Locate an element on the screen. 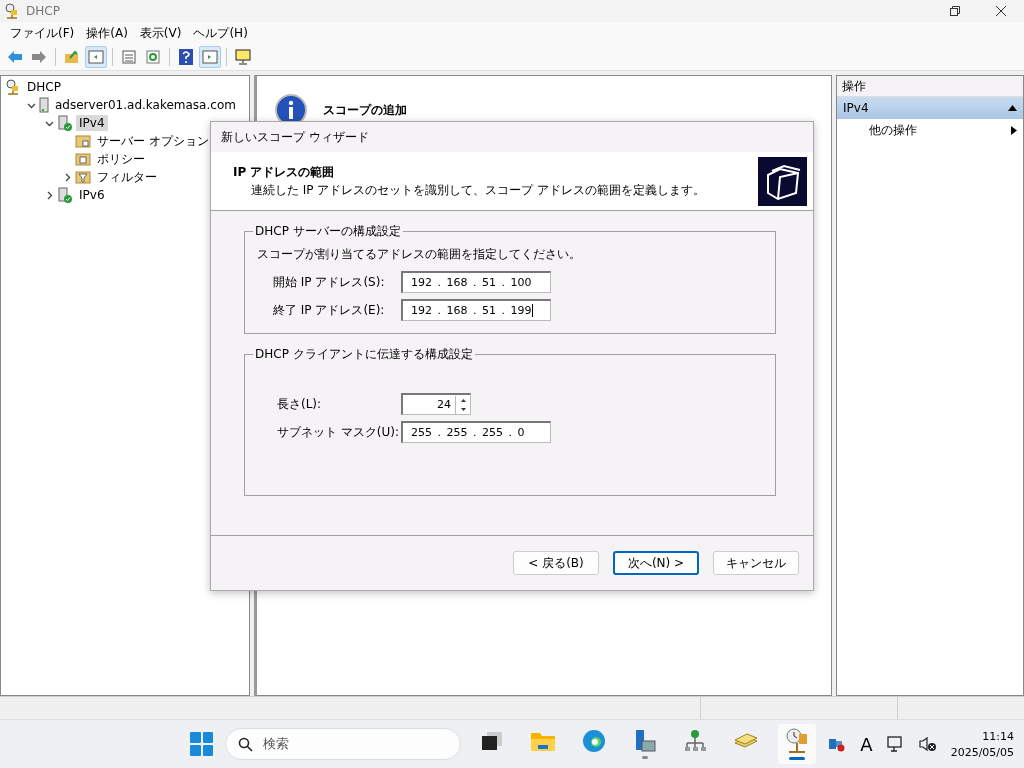 The width and height of the screenshot is (1024, 768). instruction-text: スコープが割り当てるアドレスの範囲を指定してください。 is located at coordinates (419, 254).